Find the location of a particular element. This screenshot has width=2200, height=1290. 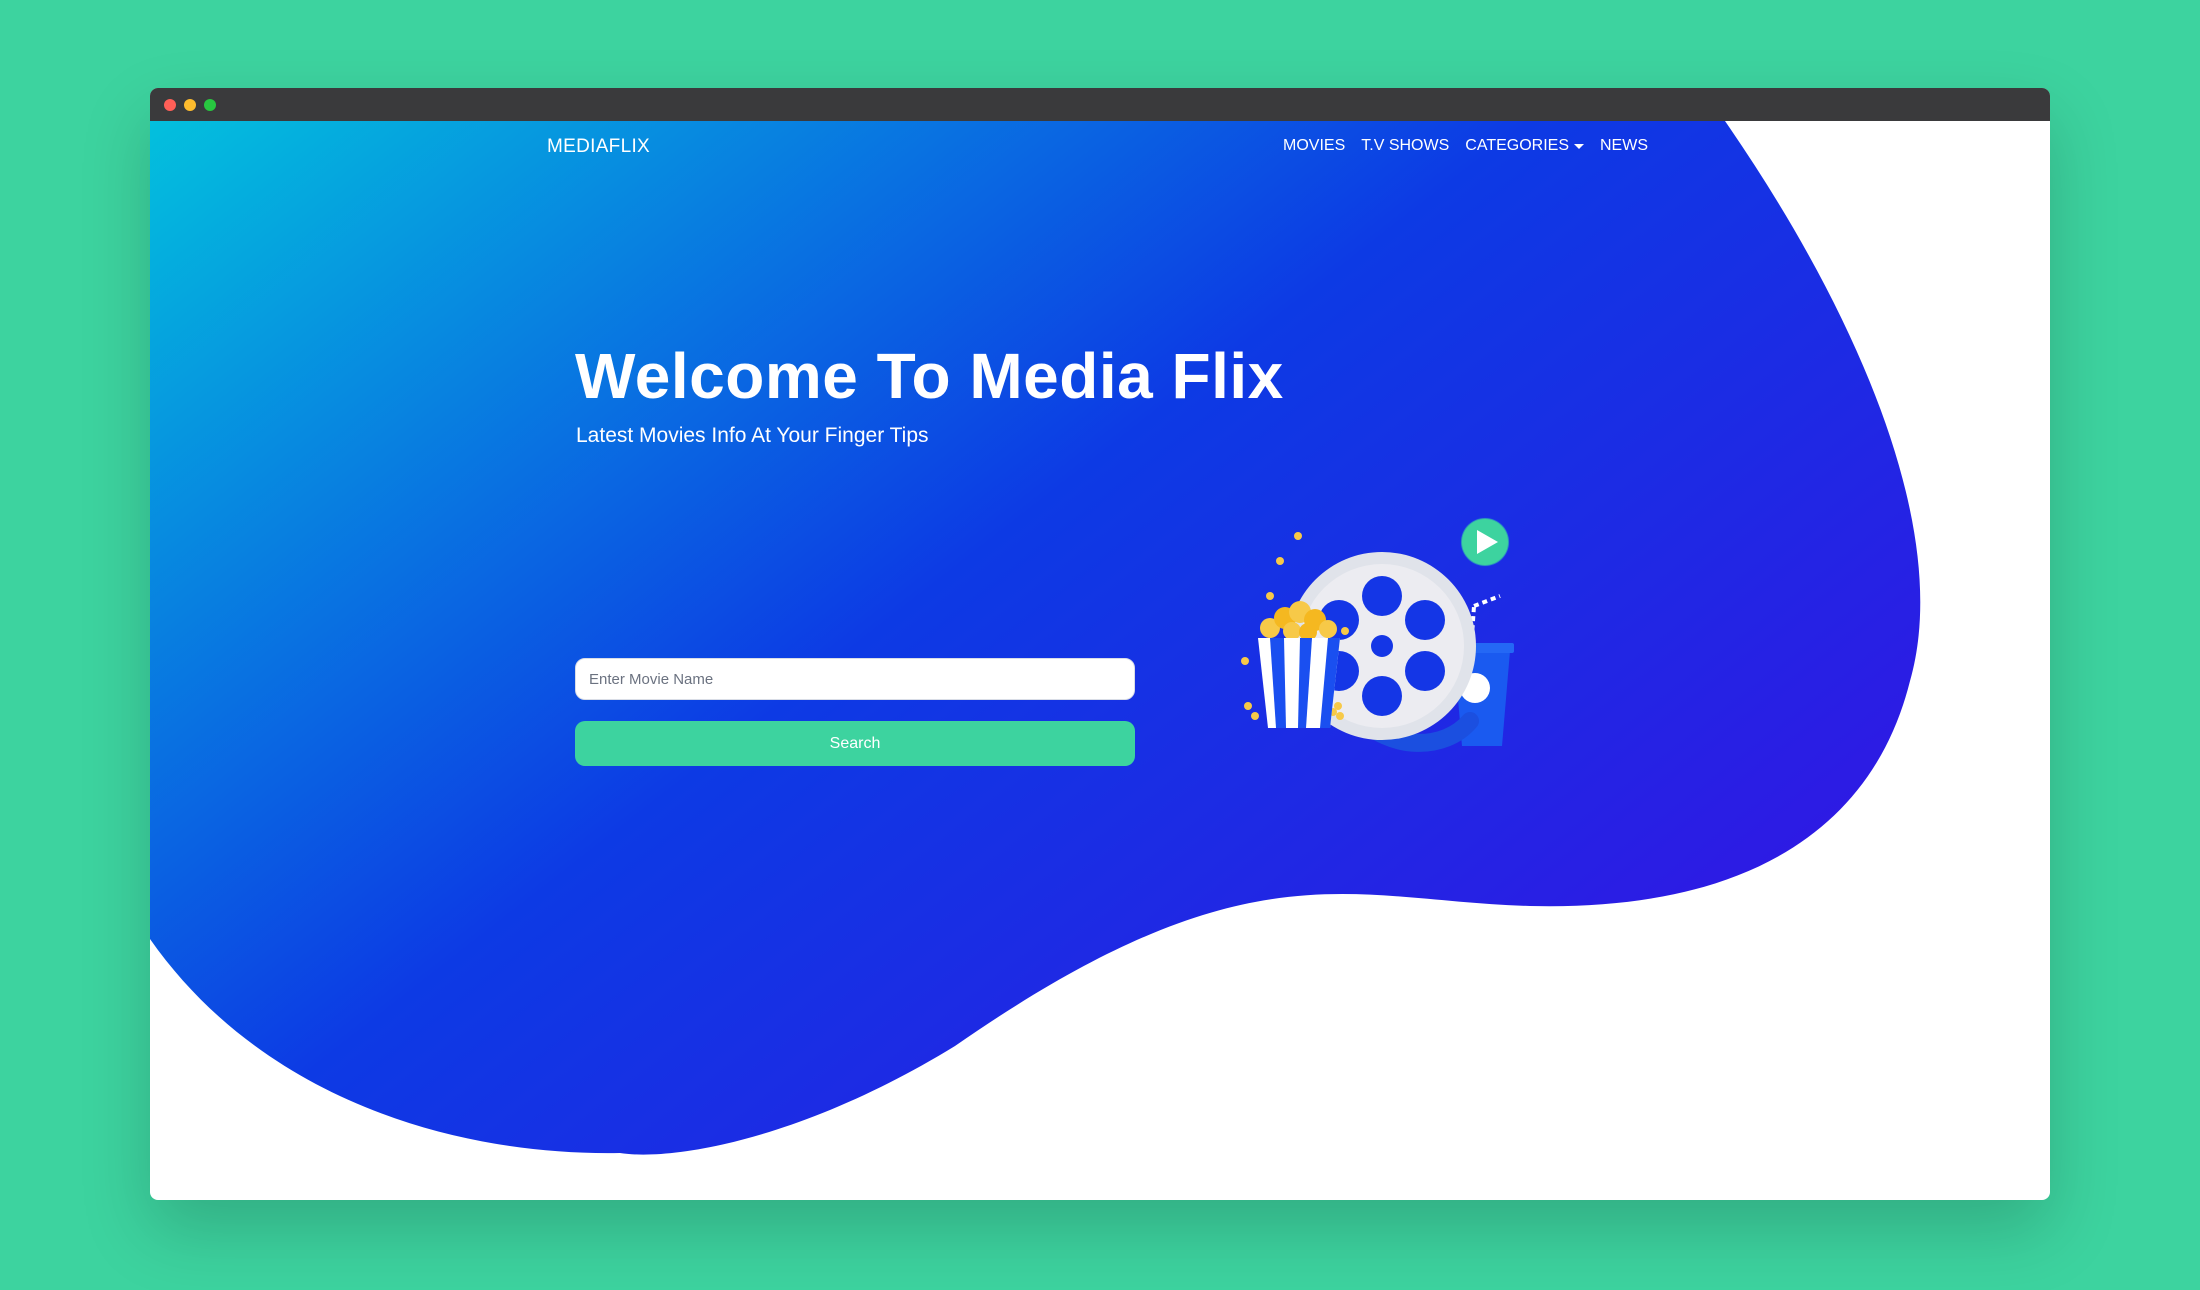

popcorn-icon is located at coordinates (1295, 630).